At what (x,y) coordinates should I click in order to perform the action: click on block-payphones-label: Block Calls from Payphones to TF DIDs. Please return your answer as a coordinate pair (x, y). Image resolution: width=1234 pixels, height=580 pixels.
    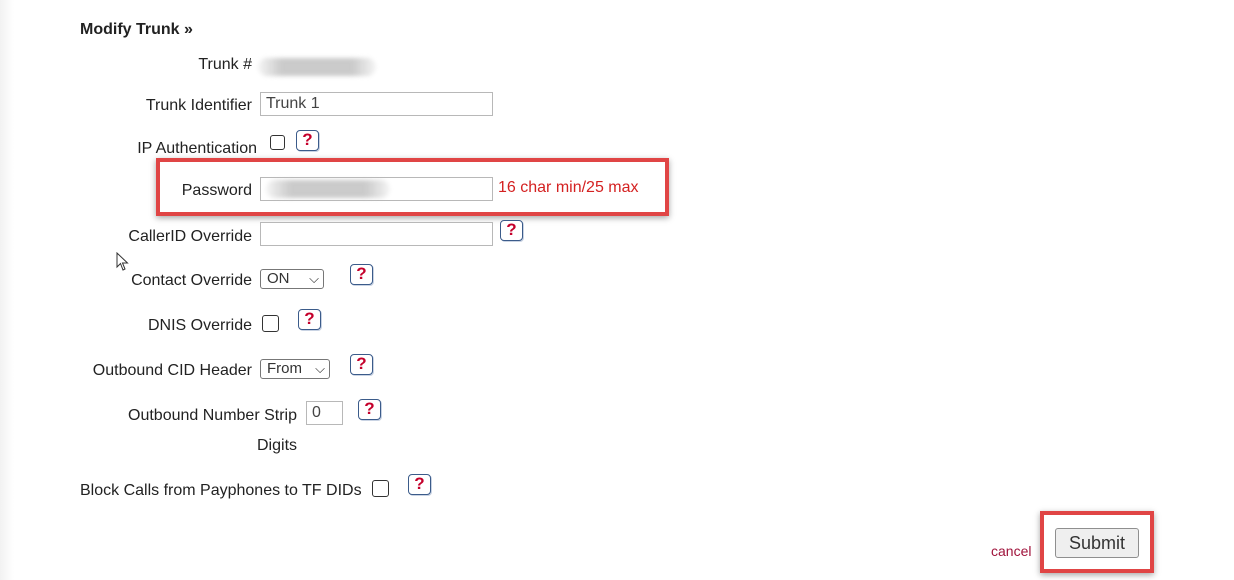
    Looking at the image, I should click on (221, 490).